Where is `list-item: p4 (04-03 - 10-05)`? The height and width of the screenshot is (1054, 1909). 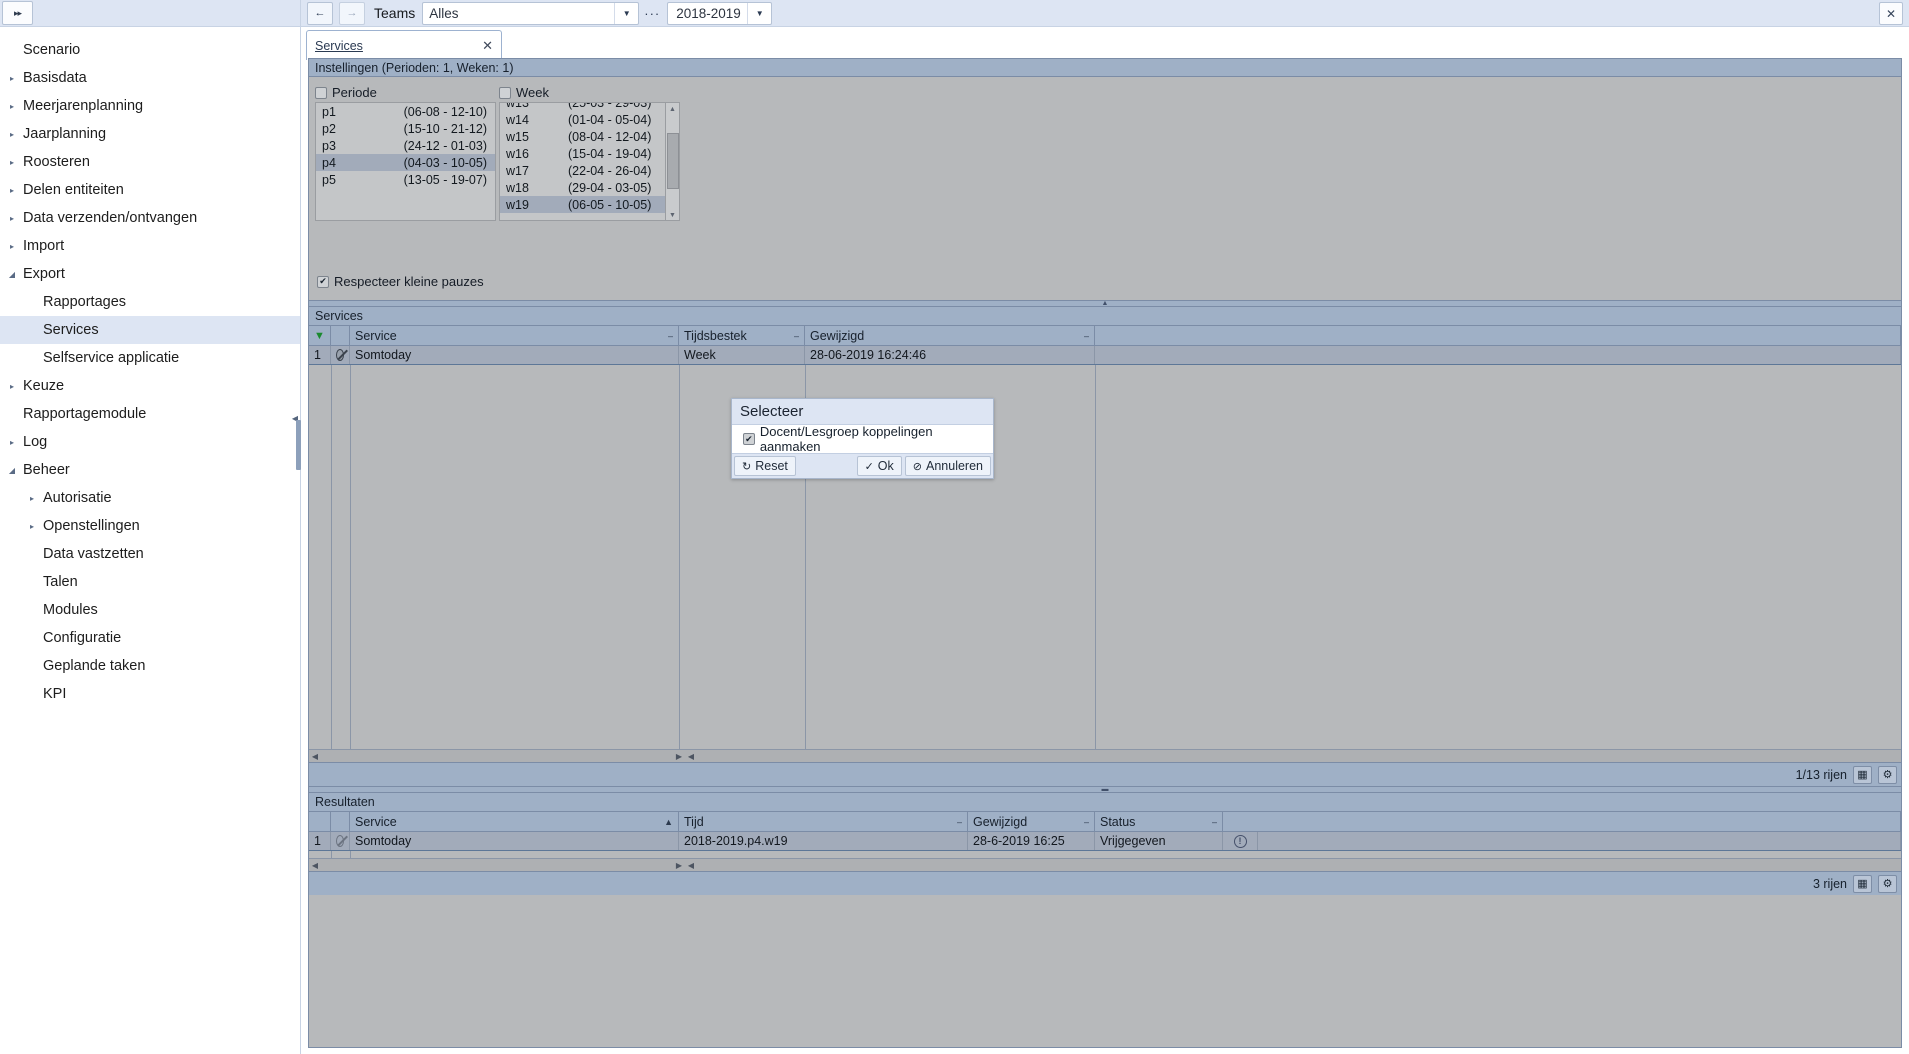 list-item: p4 (04-03 - 10-05) is located at coordinates (405, 162).